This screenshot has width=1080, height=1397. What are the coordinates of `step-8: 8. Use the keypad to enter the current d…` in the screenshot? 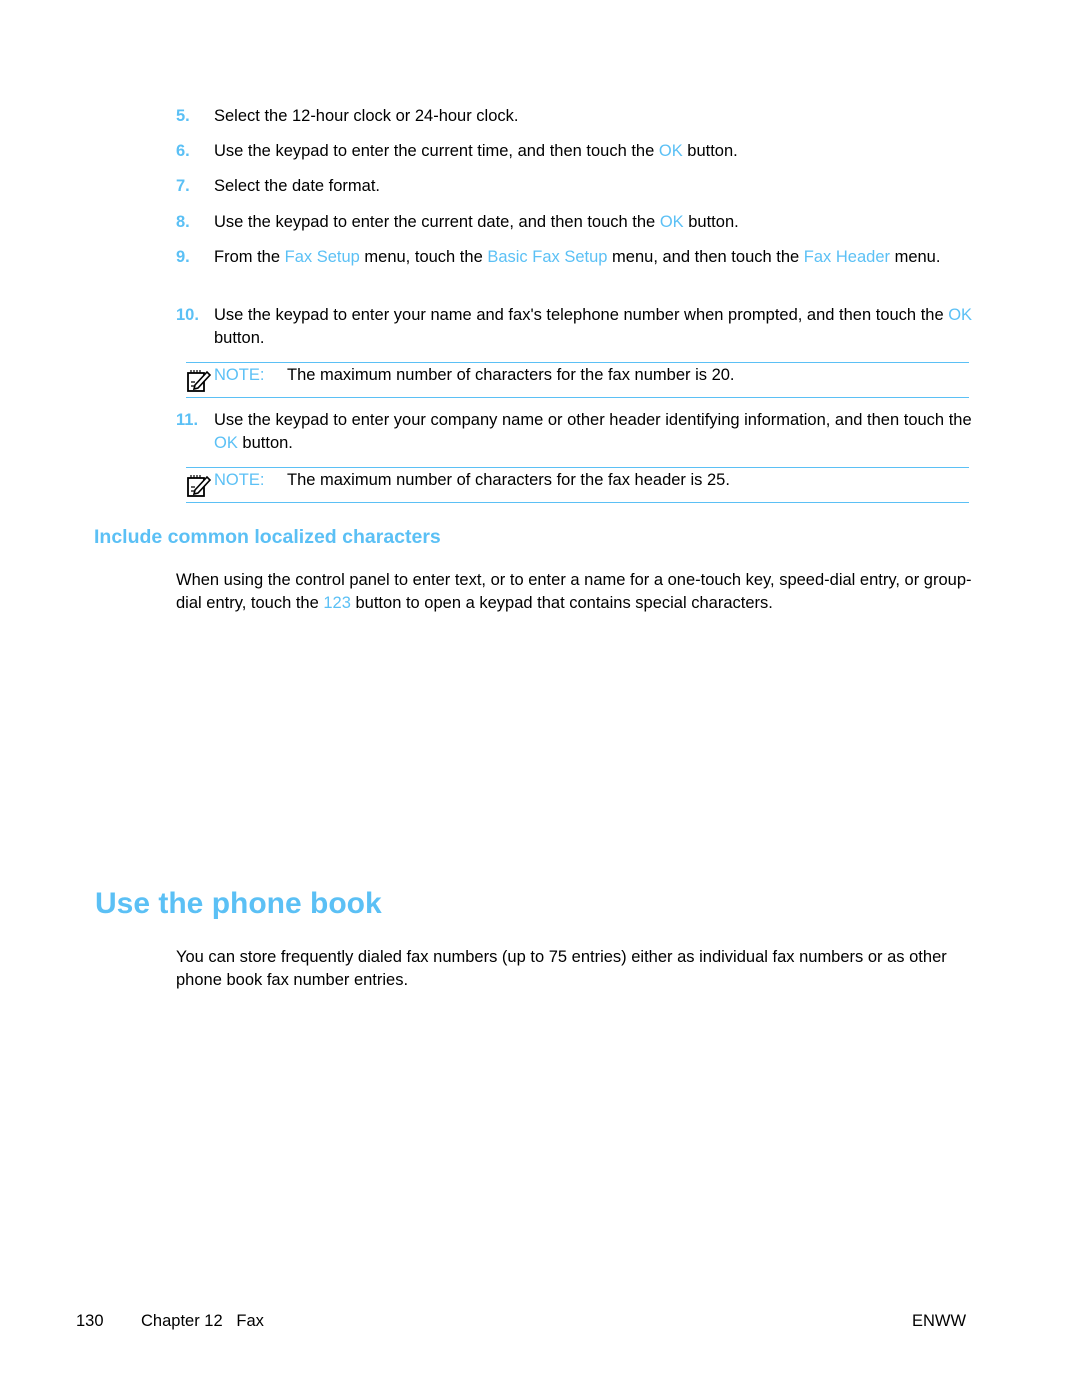 It's located at (576, 222).